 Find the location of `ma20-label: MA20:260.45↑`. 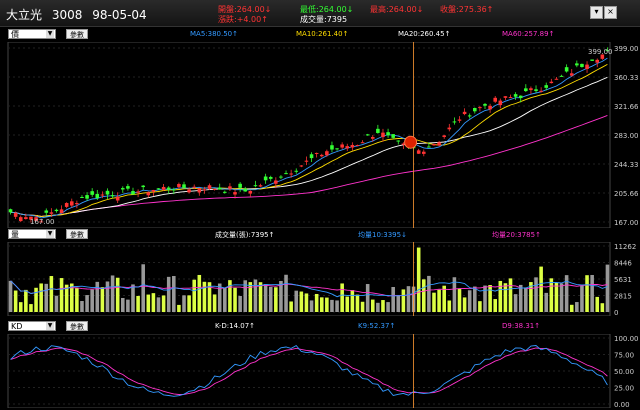

ma20-label: MA20:260.45↑ is located at coordinates (424, 34).